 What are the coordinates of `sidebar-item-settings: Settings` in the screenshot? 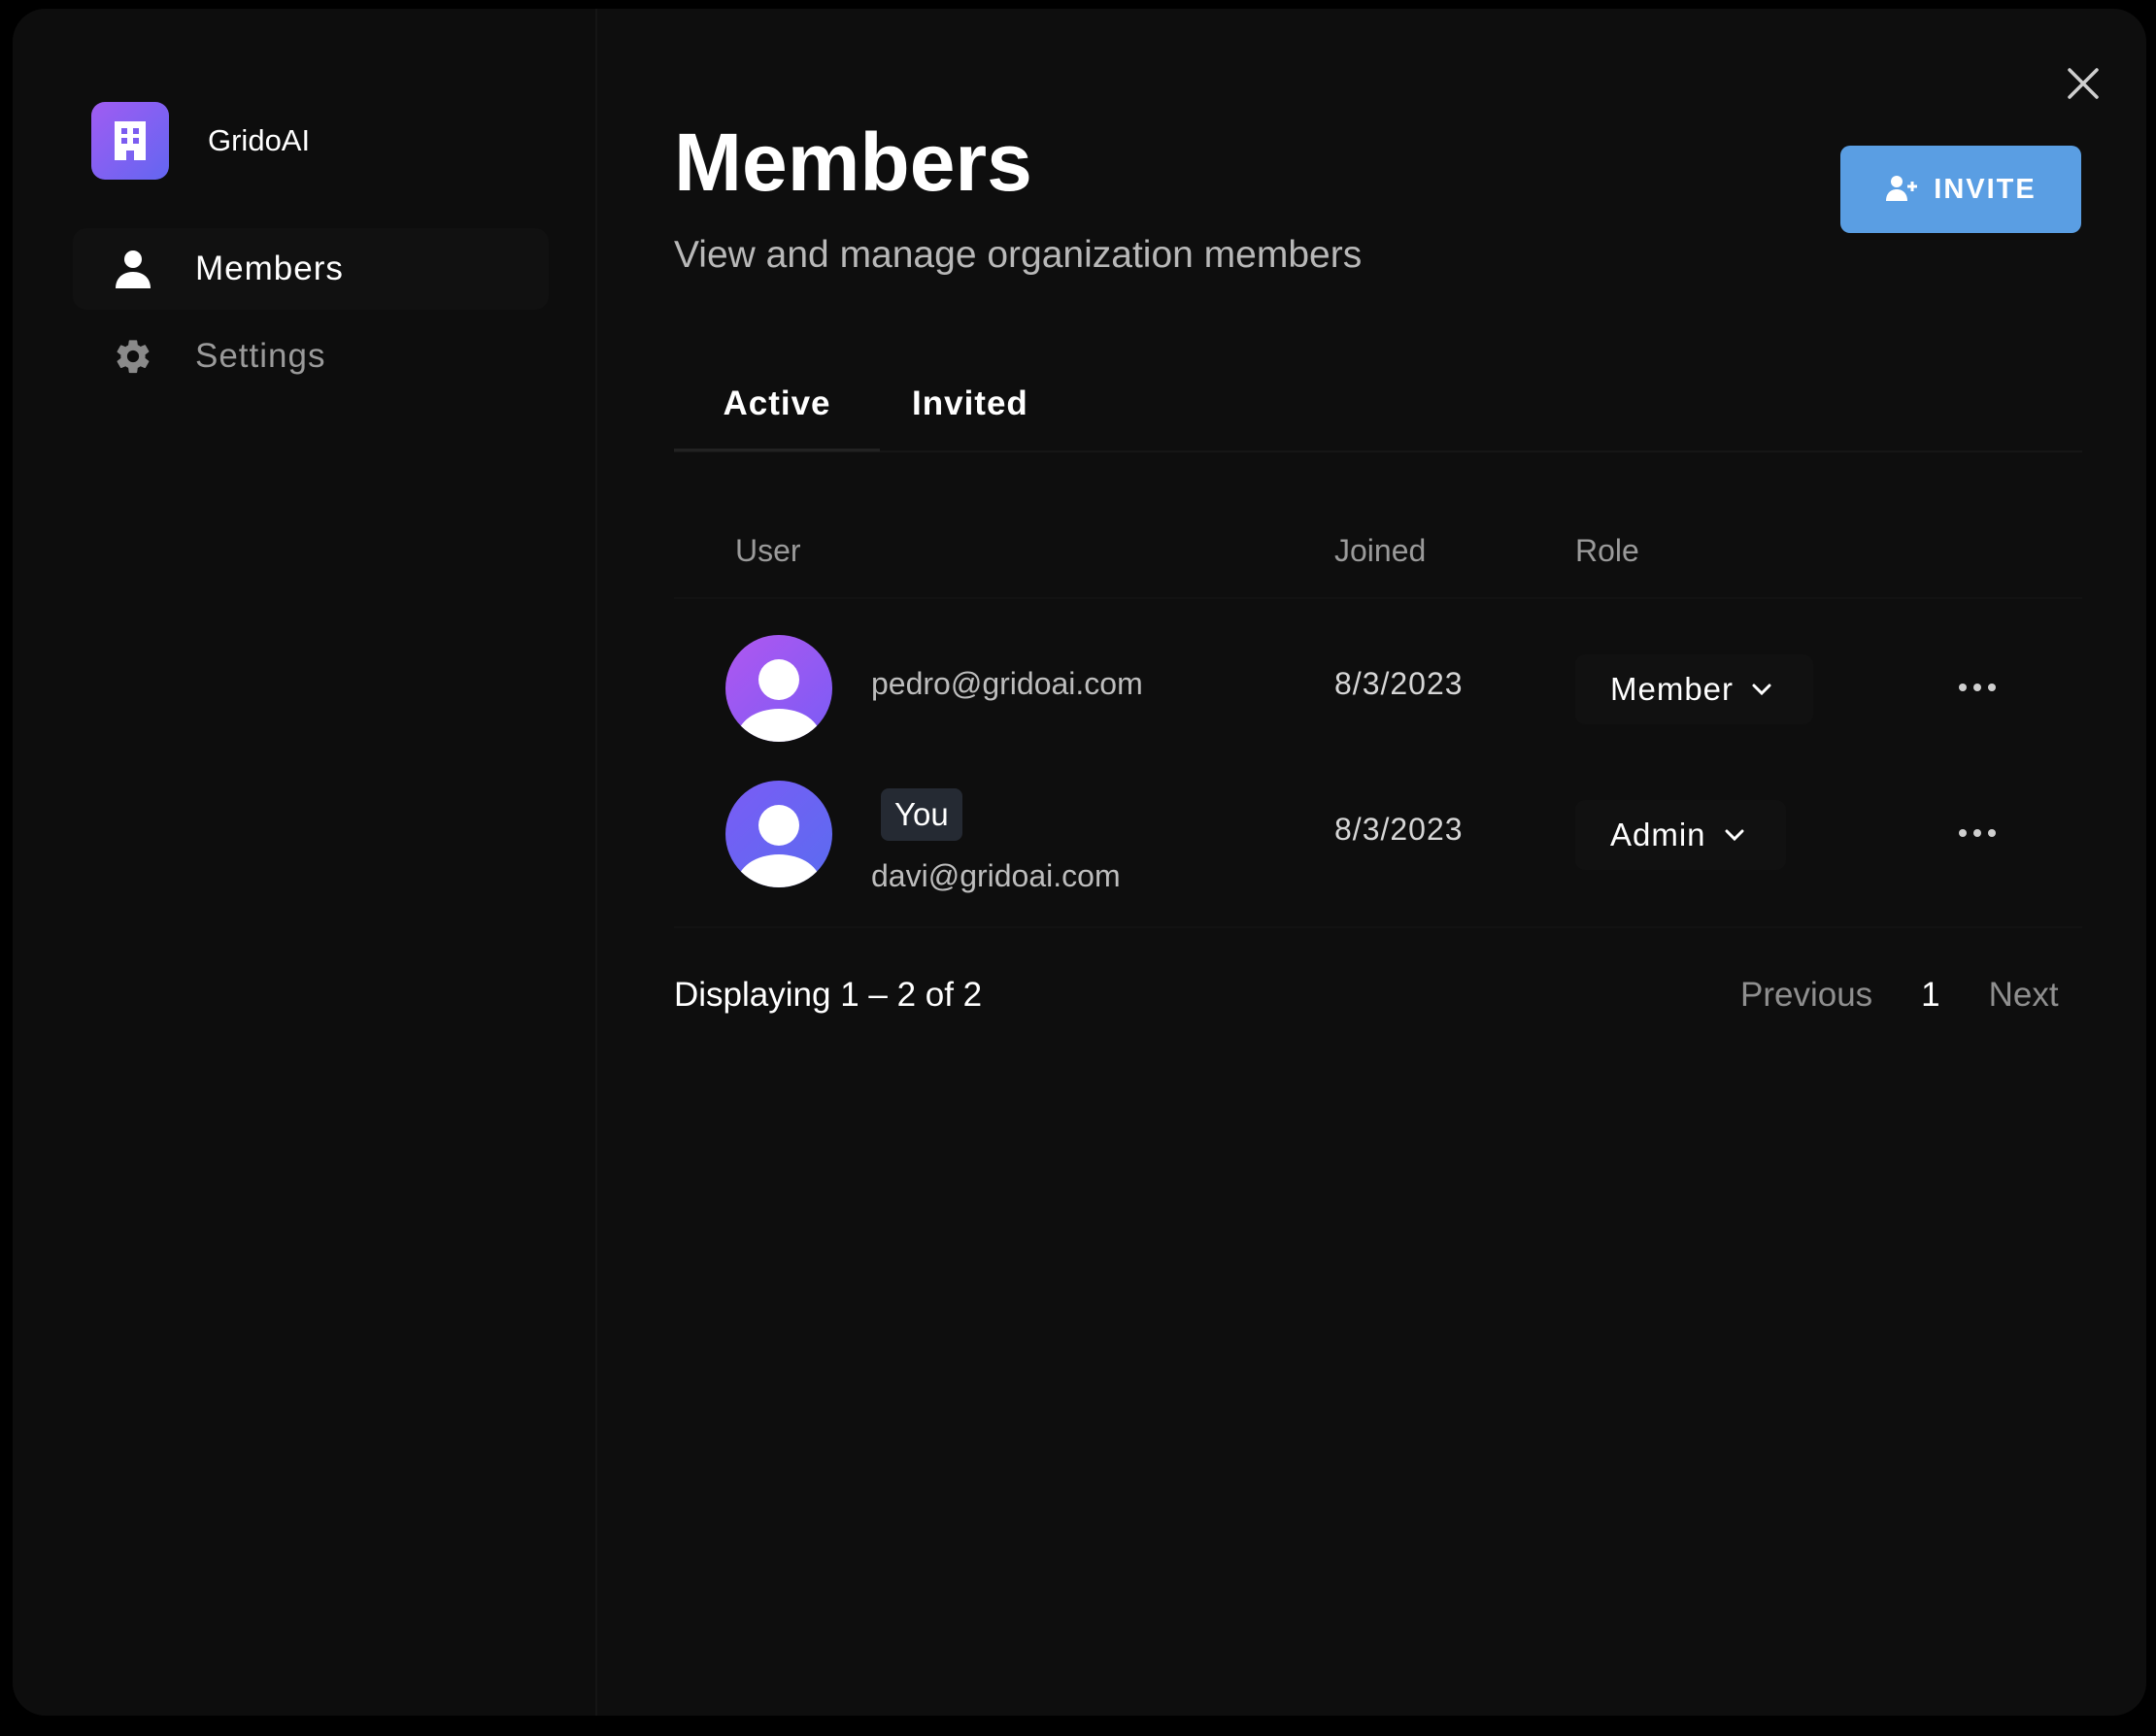 It's located at (311, 356).